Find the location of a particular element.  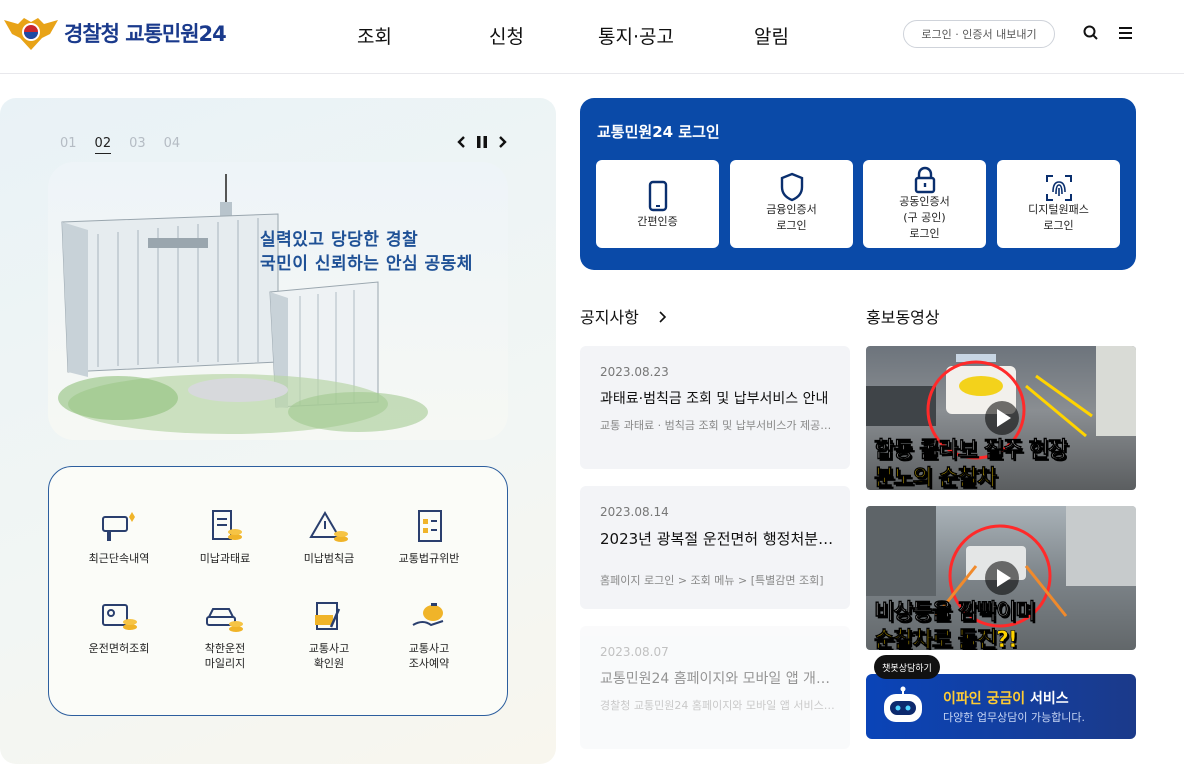

quick-accident-certificate: 교통사고 확인원 is located at coordinates (329, 635).